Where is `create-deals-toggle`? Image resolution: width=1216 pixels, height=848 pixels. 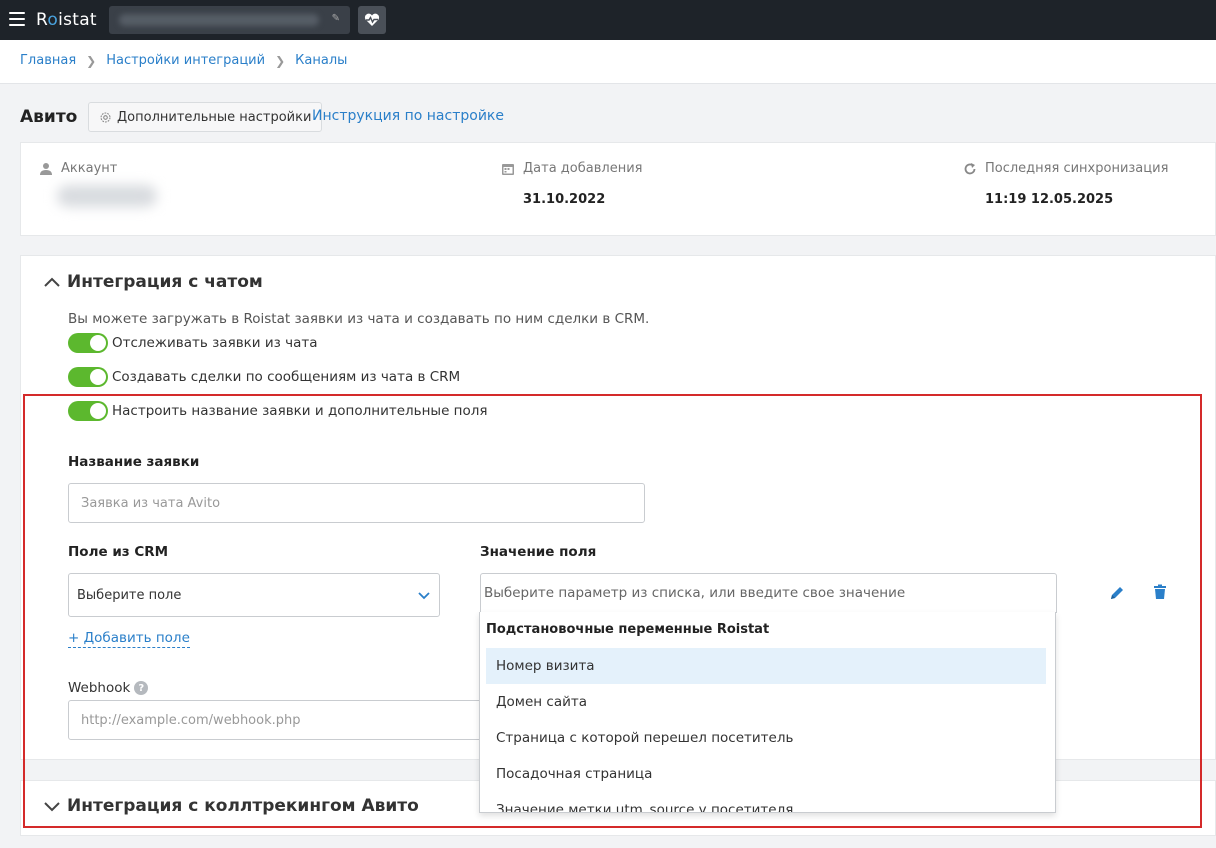 create-deals-toggle is located at coordinates (88, 377).